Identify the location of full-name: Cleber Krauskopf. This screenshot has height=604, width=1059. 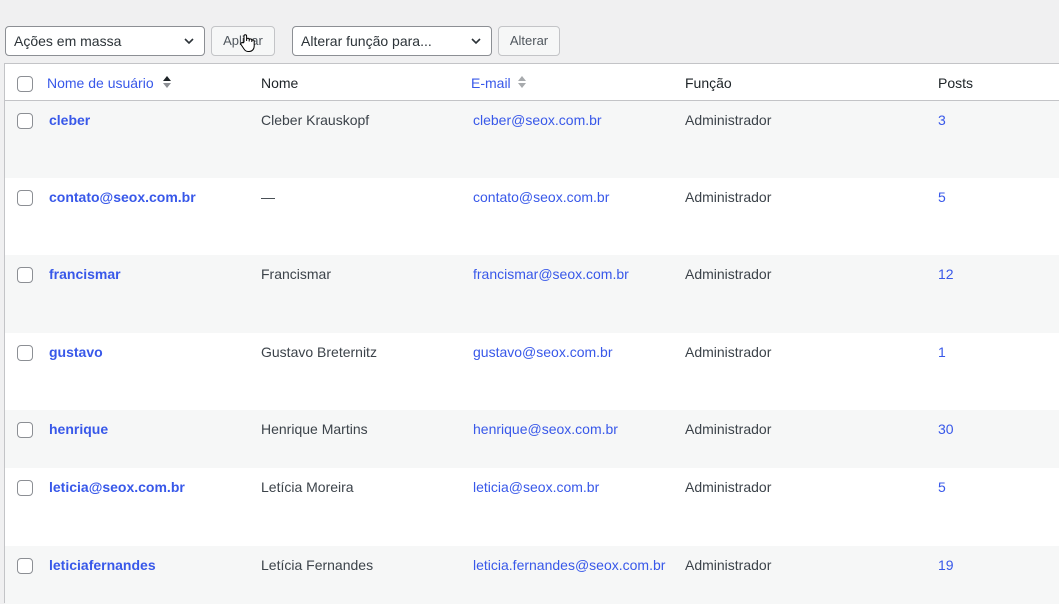
(315, 120).